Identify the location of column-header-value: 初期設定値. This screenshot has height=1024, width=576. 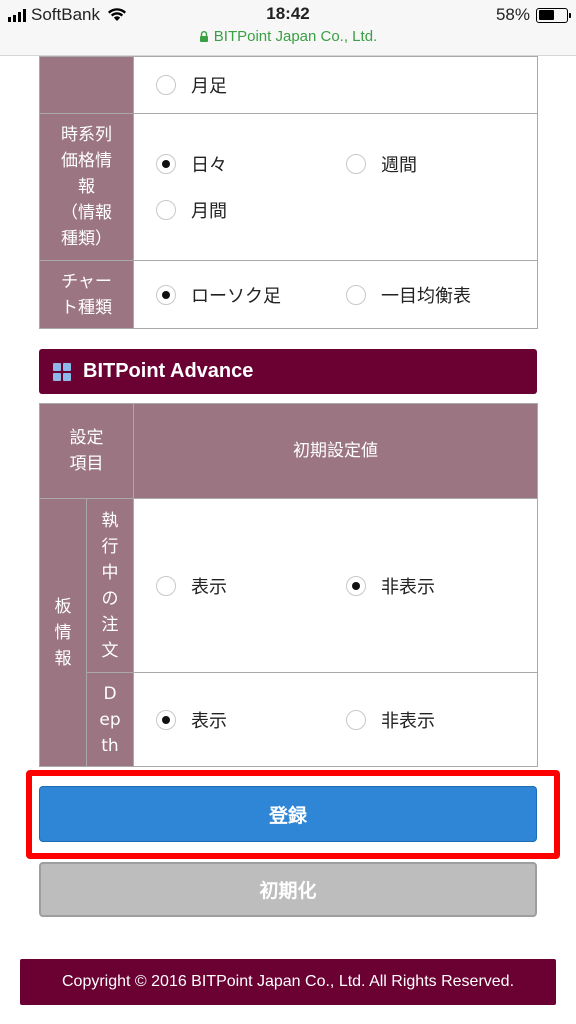
(335, 451).